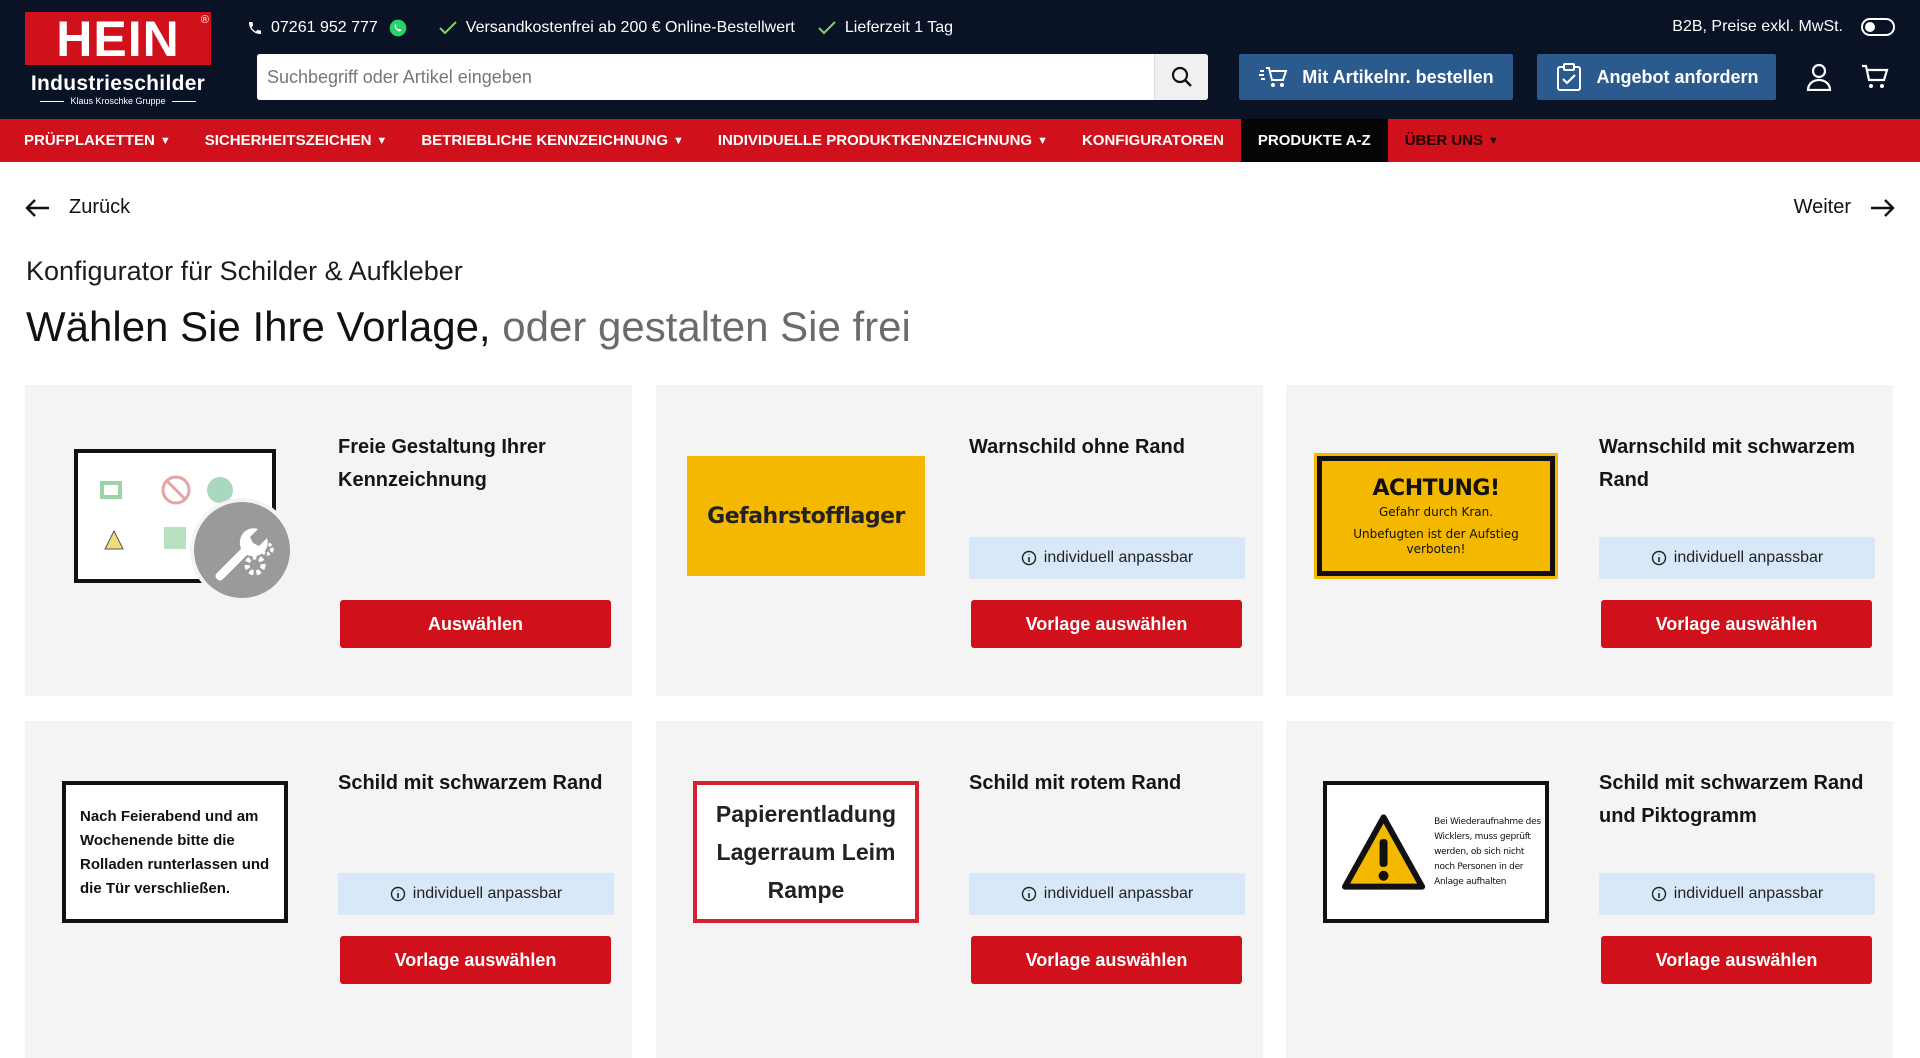  What do you see at coordinates (442, 463) in the screenshot?
I see `card-title: Freie Gestaltung Ihrer Kennzeichnung` at bounding box center [442, 463].